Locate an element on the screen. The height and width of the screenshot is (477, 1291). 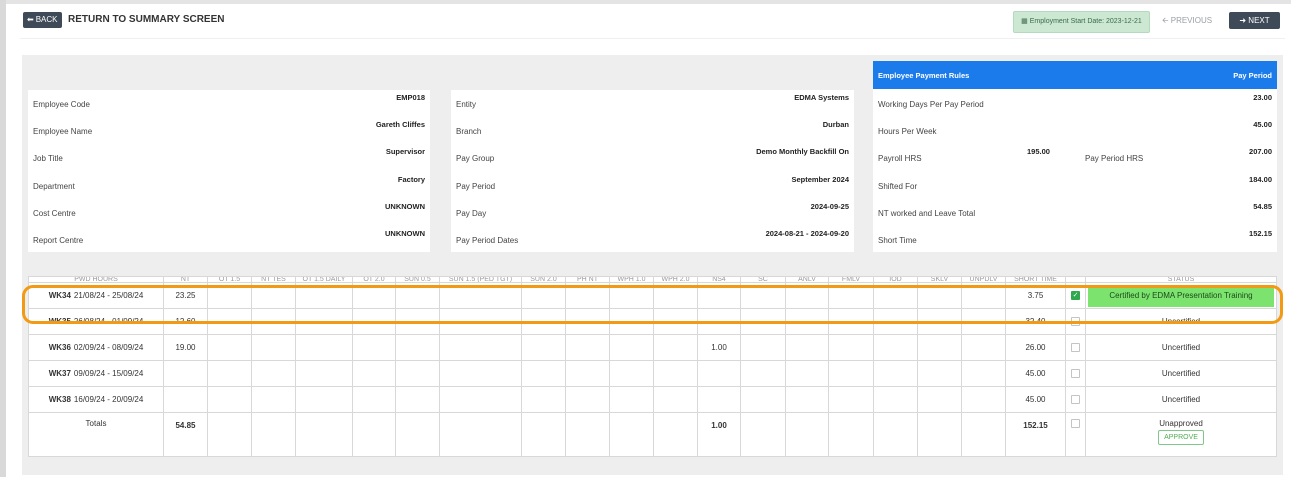
previous-button: 🡨 PREVIOUS is located at coordinates (1187, 22).